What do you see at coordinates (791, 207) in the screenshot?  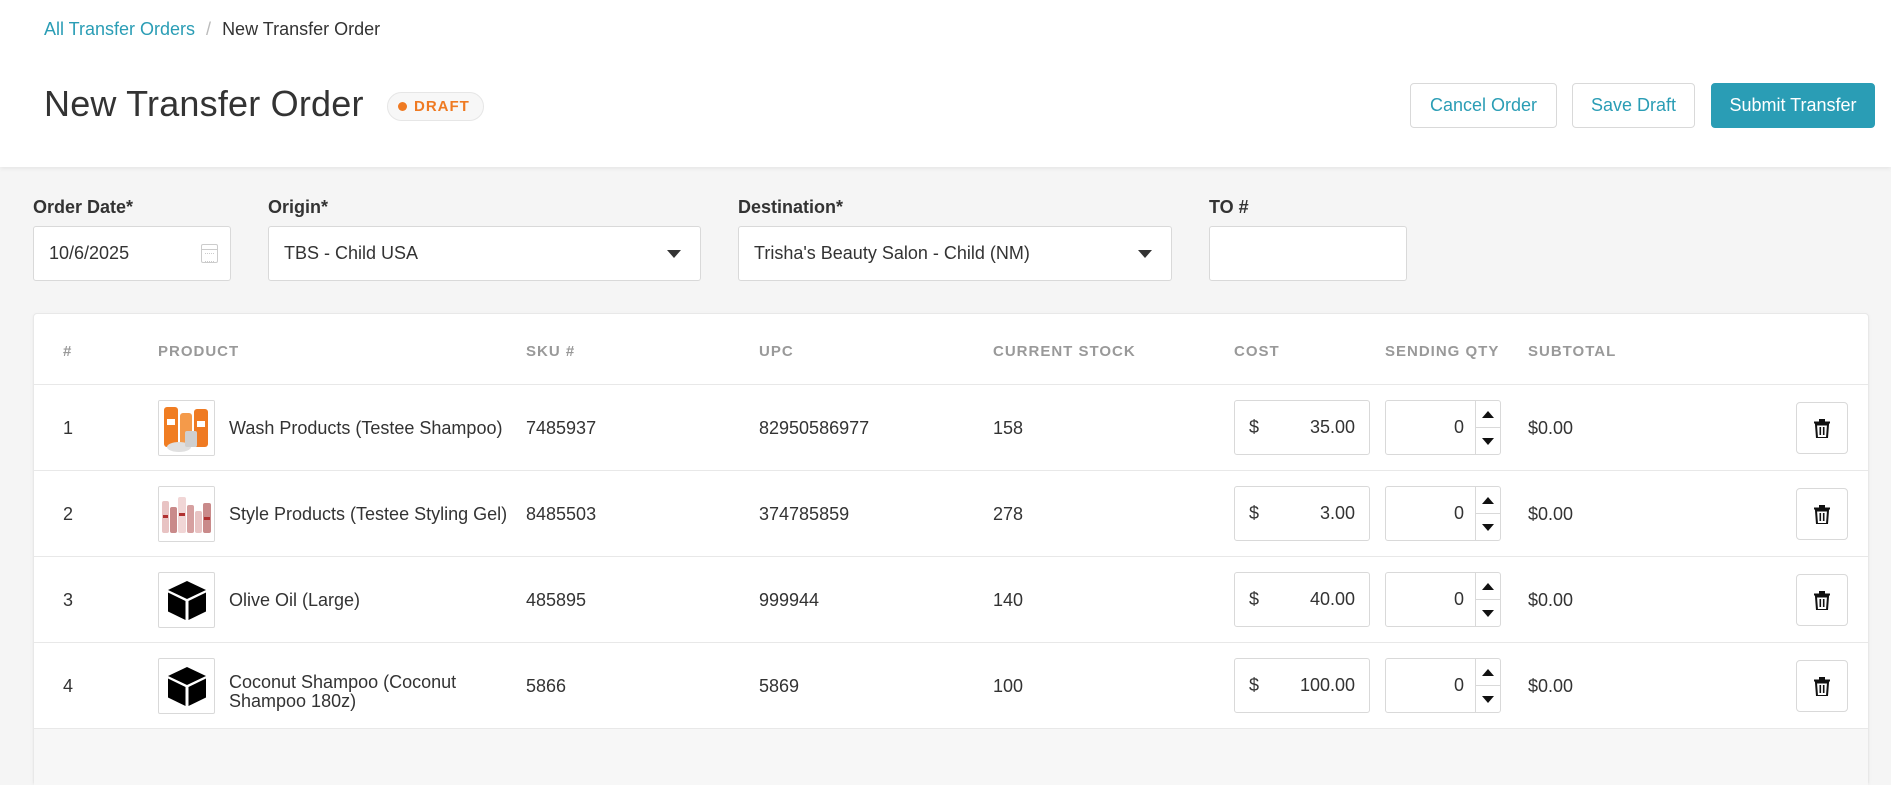 I see `destination-label: Destination*` at bounding box center [791, 207].